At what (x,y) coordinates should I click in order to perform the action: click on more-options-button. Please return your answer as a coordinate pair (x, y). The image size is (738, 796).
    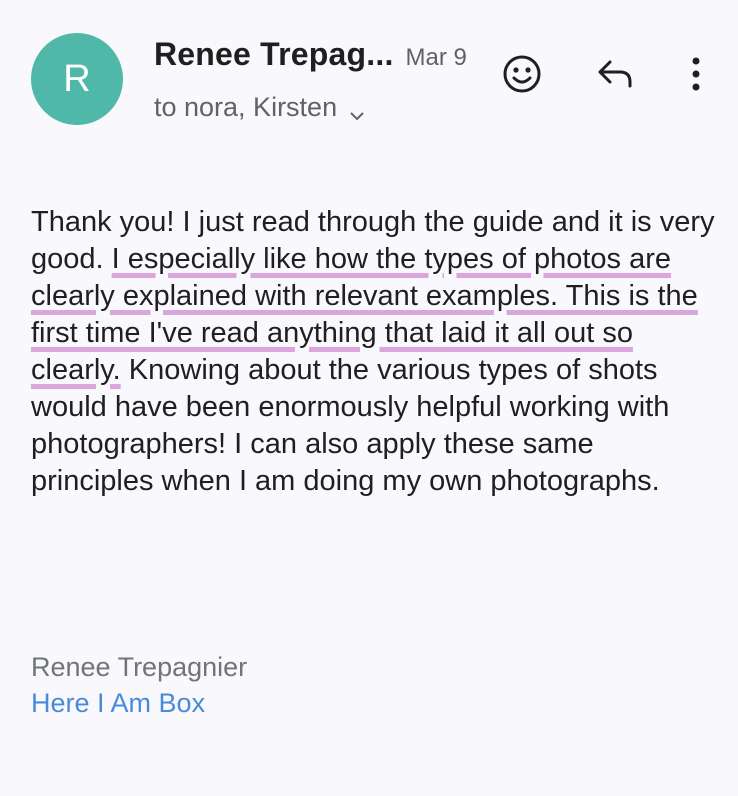
    Looking at the image, I should click on (696, 74).